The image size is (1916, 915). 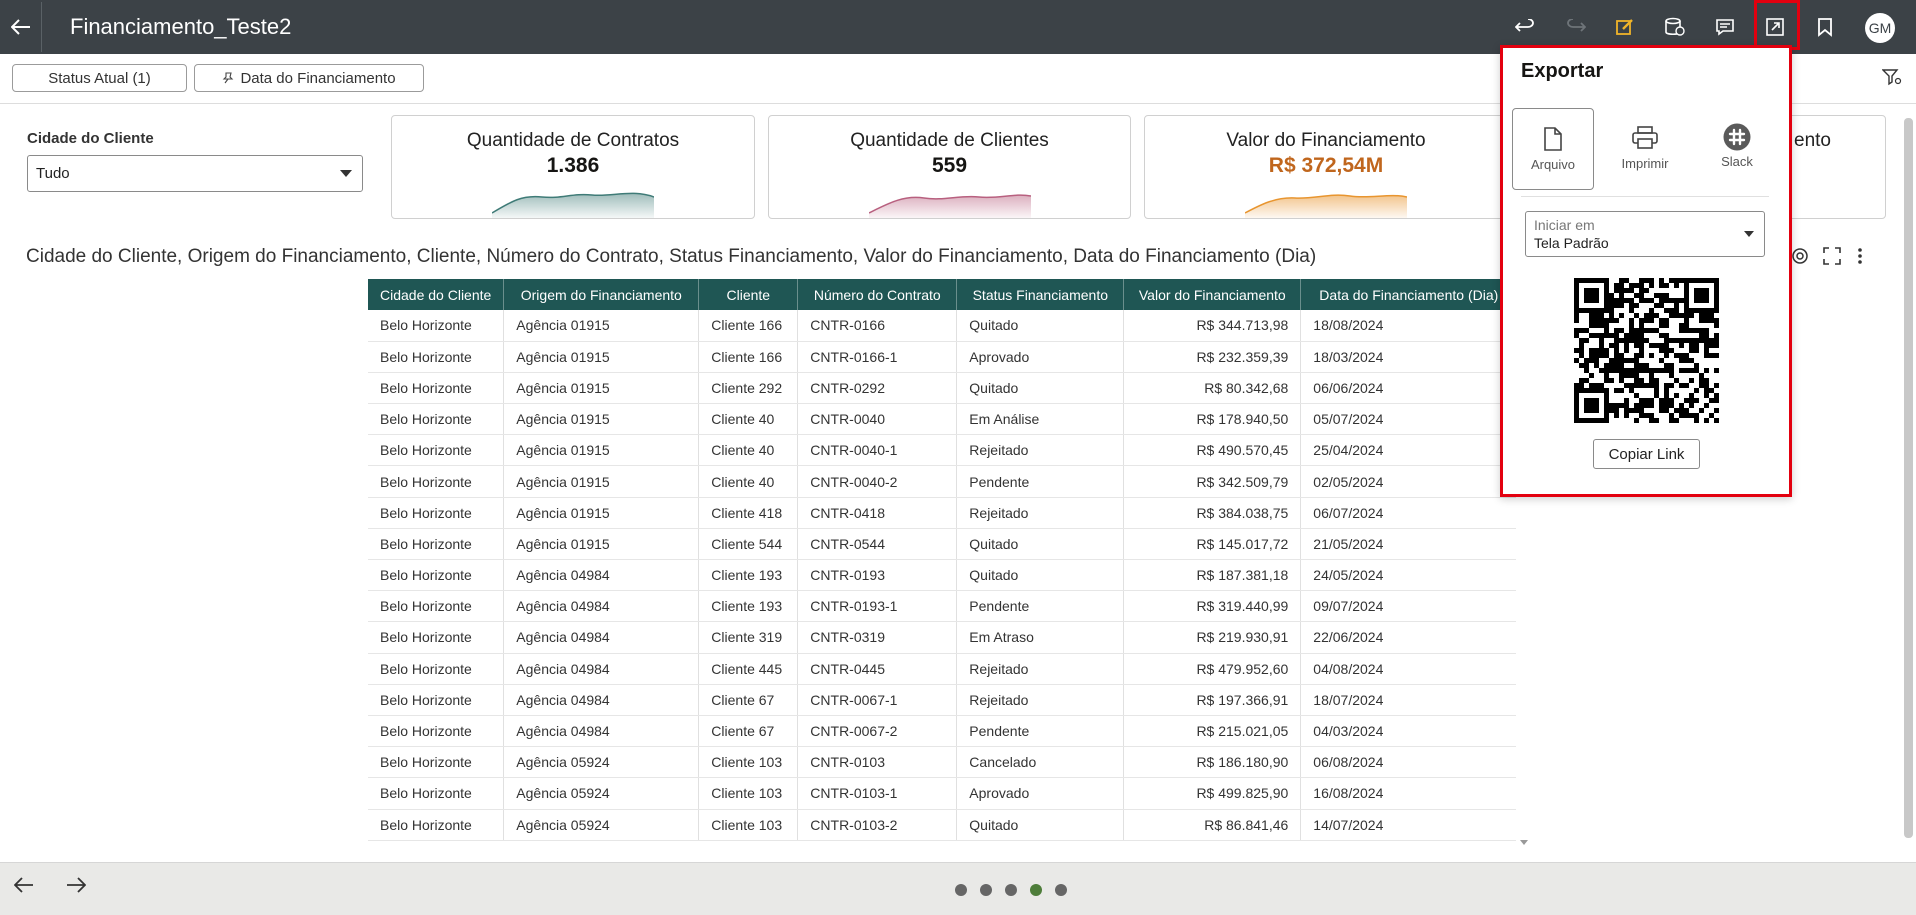 What do you see at coordinates (1040, 294) in the screenshot?
I see `column-header: Status Financiamento` at bounding box center [1040, 294].